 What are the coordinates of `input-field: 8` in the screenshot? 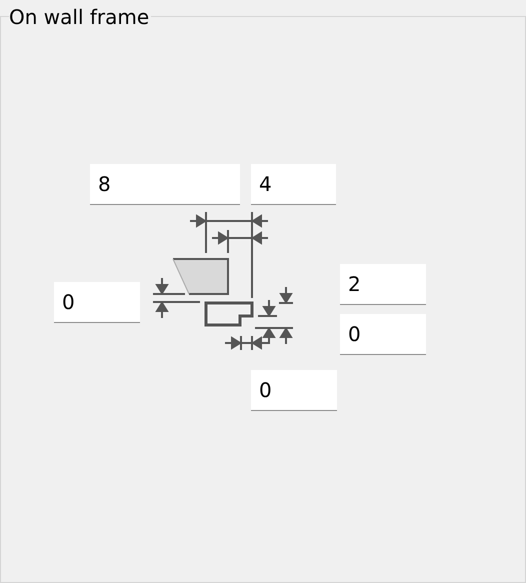 It's located at (165, 184).